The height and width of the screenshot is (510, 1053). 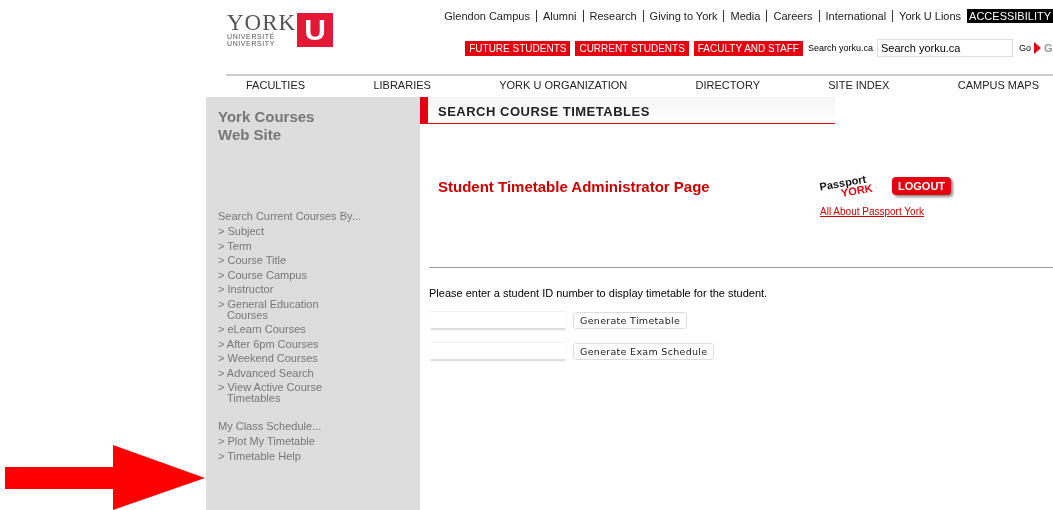 I want to click on sidebar-title: York Courses Web Site, so click(x=267, y=126).